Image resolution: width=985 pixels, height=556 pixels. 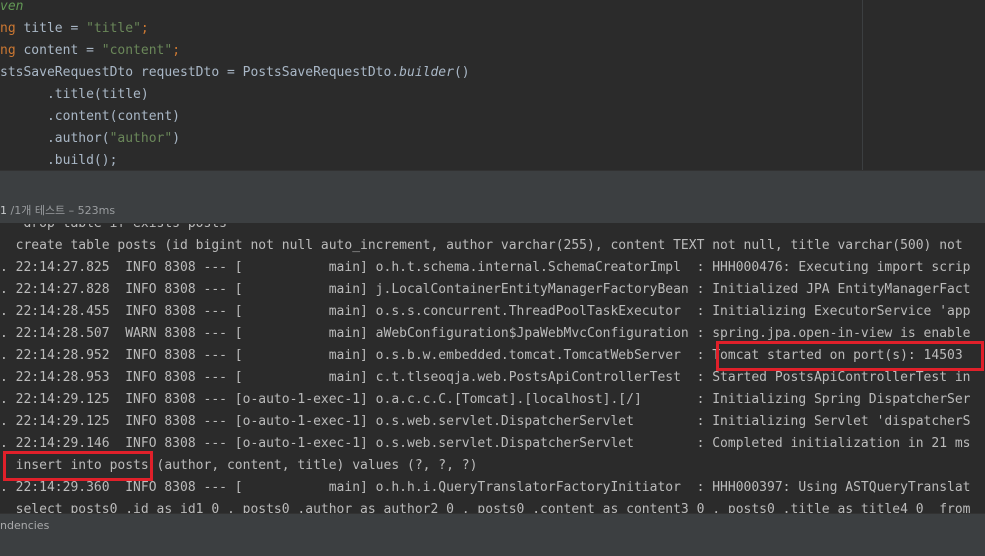 What do you see at coordinates (492, 547) in the screenshot?
I see `status-strip` at bounding box center [492, 547].